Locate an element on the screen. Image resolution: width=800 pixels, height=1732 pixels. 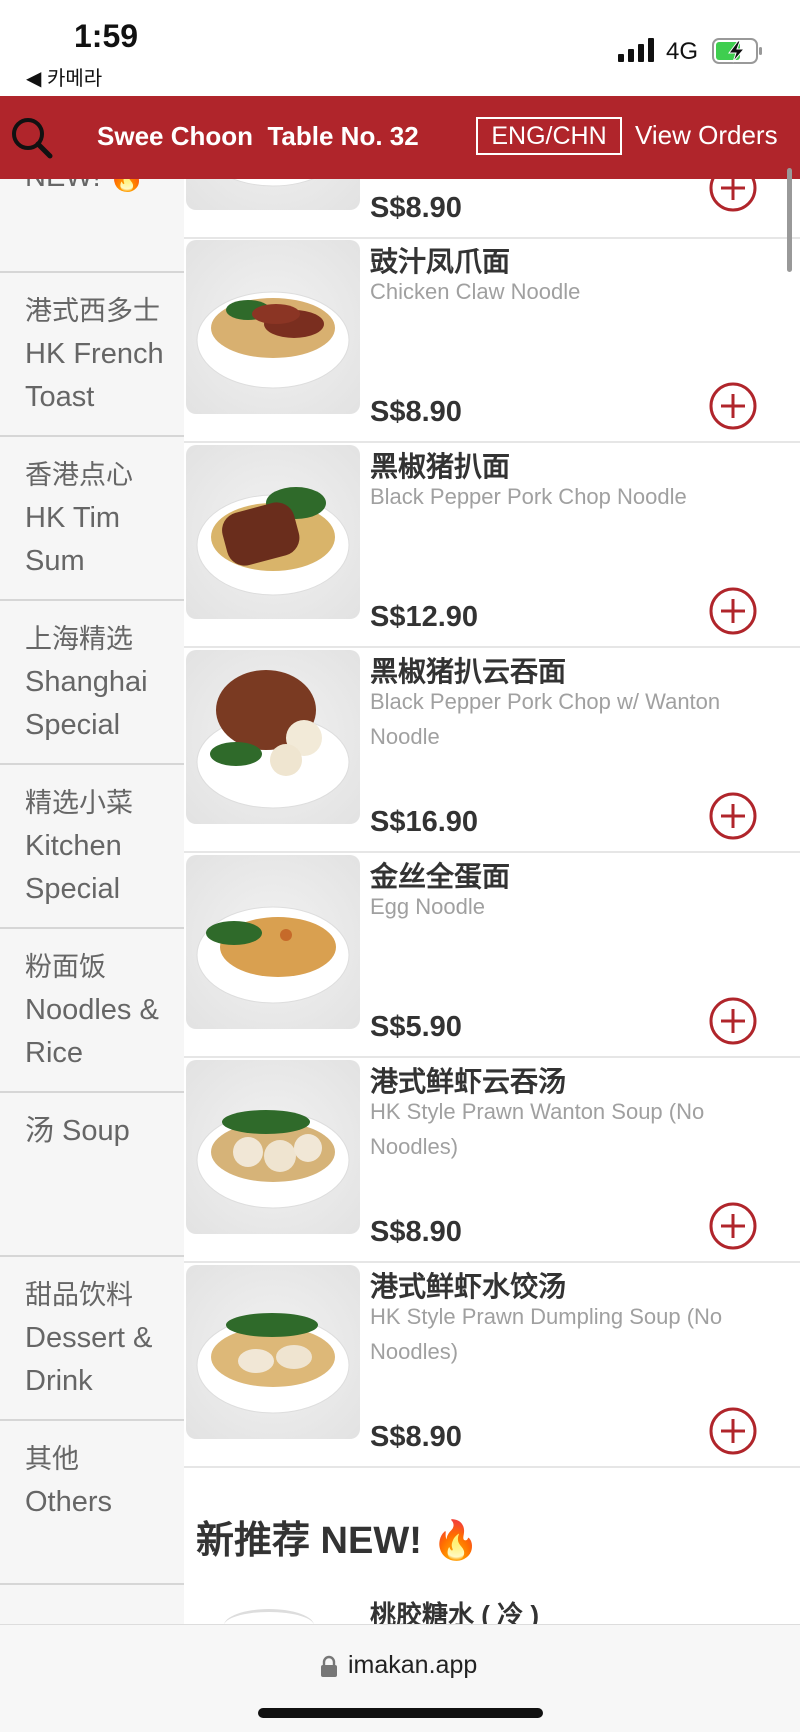
category-noodles-rice: 粉面饭 Noodles & Rice is located at coordinates (92, 1012).